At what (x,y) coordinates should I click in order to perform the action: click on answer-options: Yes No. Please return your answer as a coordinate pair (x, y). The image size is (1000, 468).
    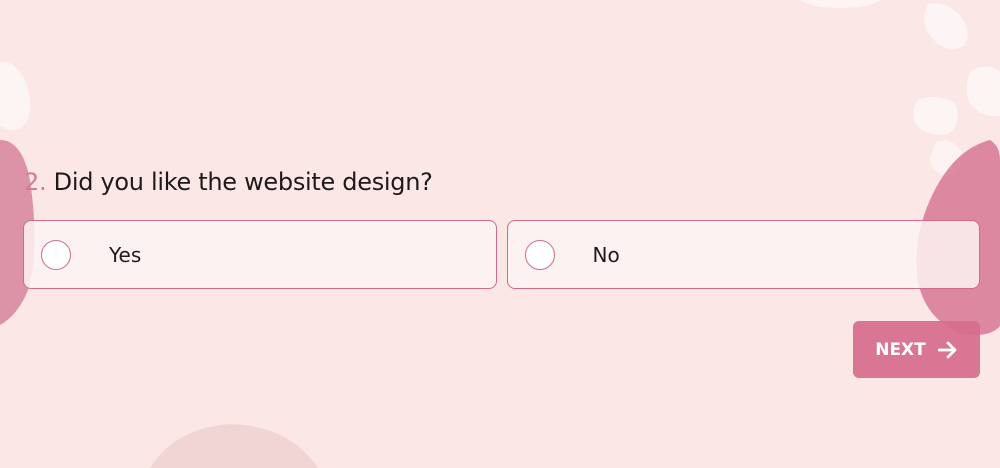
    Looking at the image, I should click on (501, 254).